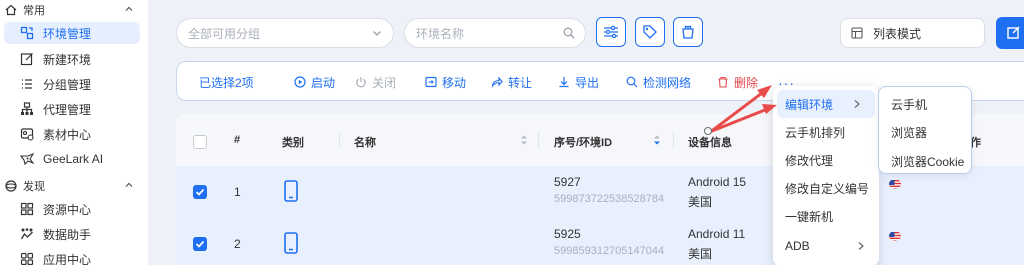 This screenshot has width=1024, height=265. What do you see at coordinates (67, 209) in the screenshot?
I see `sidebar-item-label: 资源中心` at bounding box center [67, 209].